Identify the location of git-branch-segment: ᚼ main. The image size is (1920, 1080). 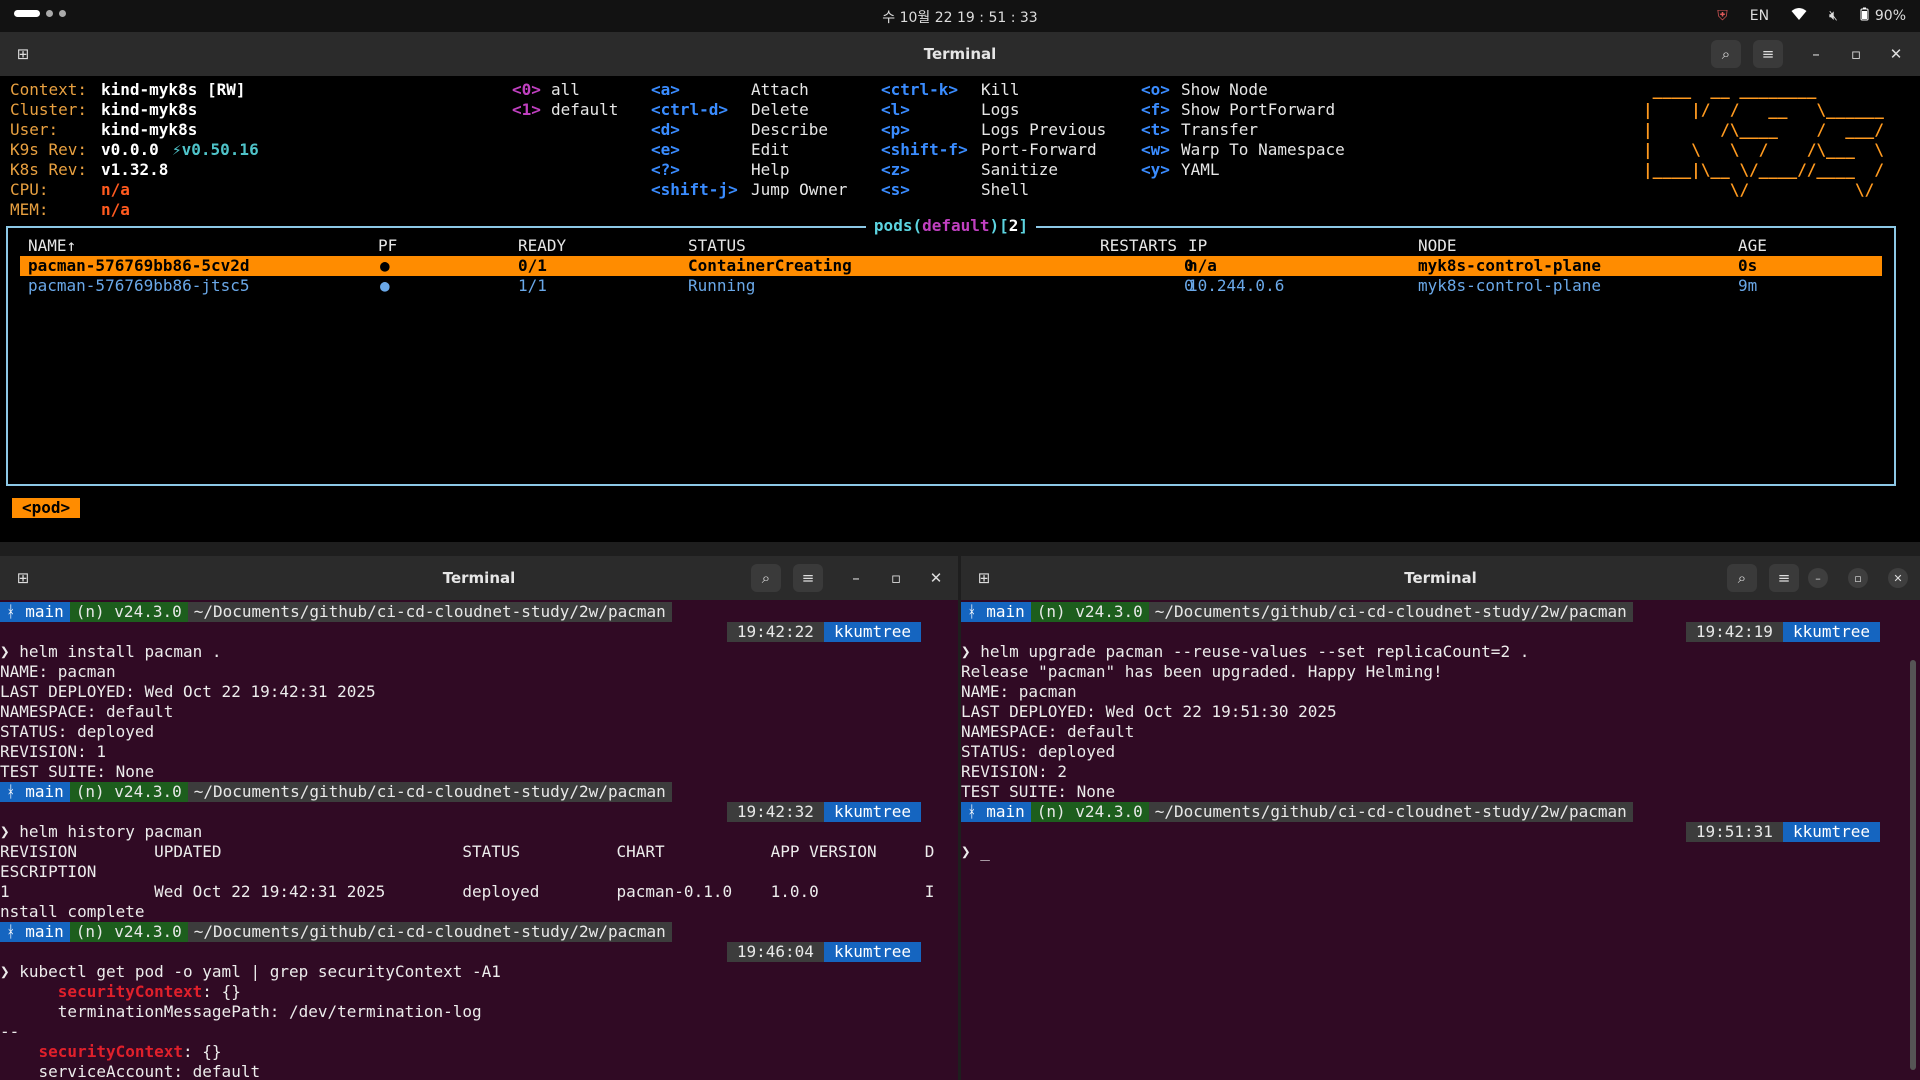
(996, 612).